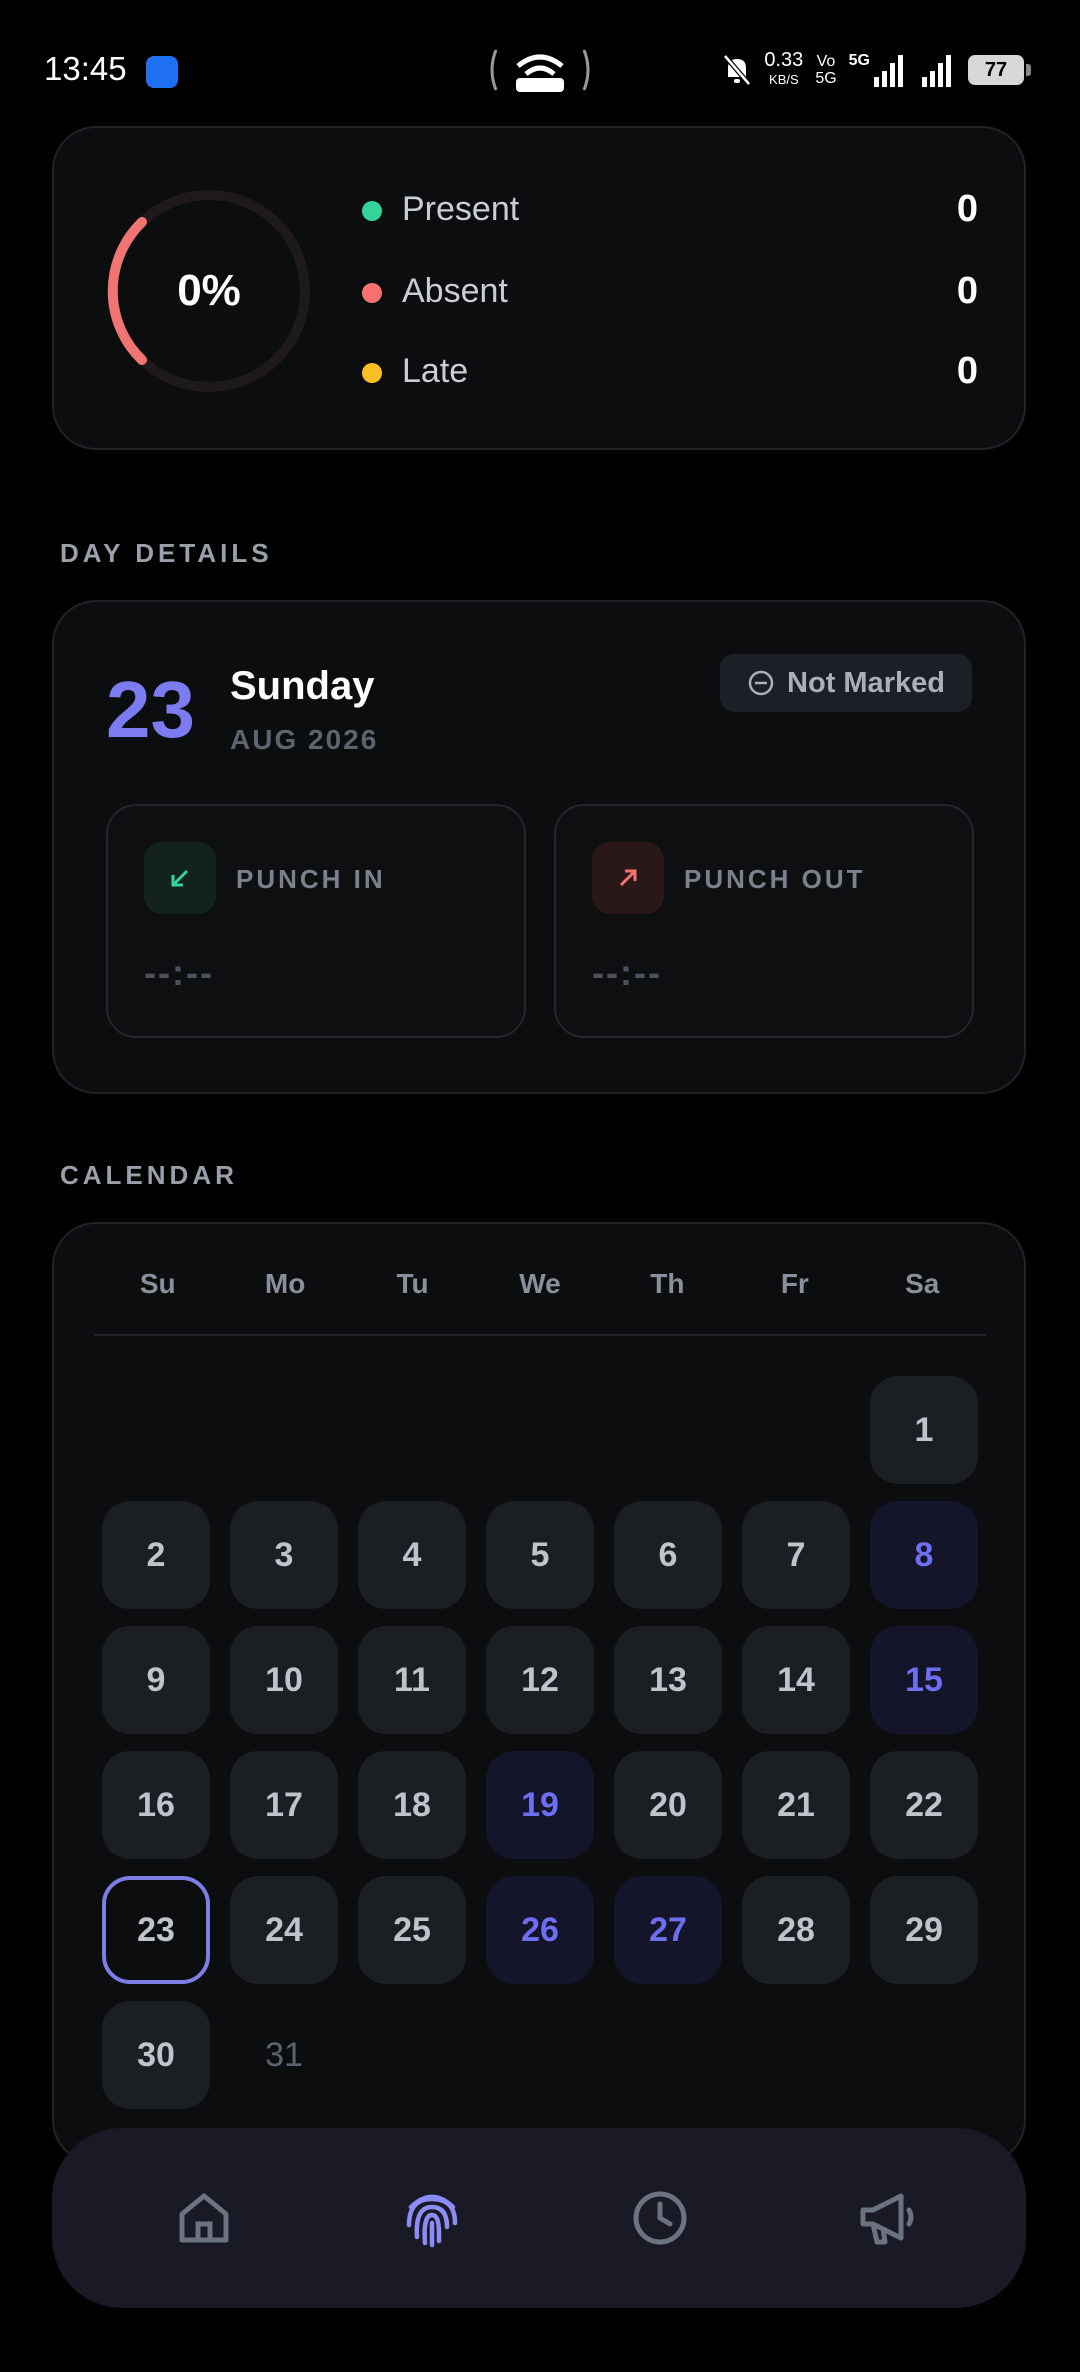 The image size is (1080, 2372). I want to click on absent-dot, so click(372, 293).